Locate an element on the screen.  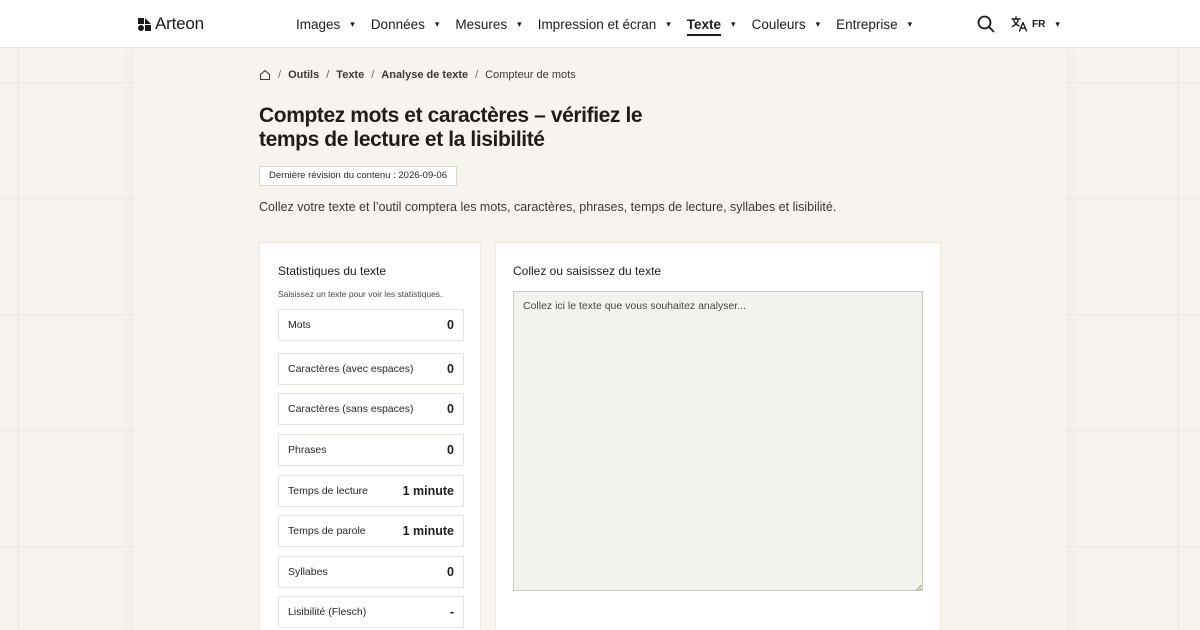
nav-item-mesures: Mesures ▾ is located at coordinates (488, 24).